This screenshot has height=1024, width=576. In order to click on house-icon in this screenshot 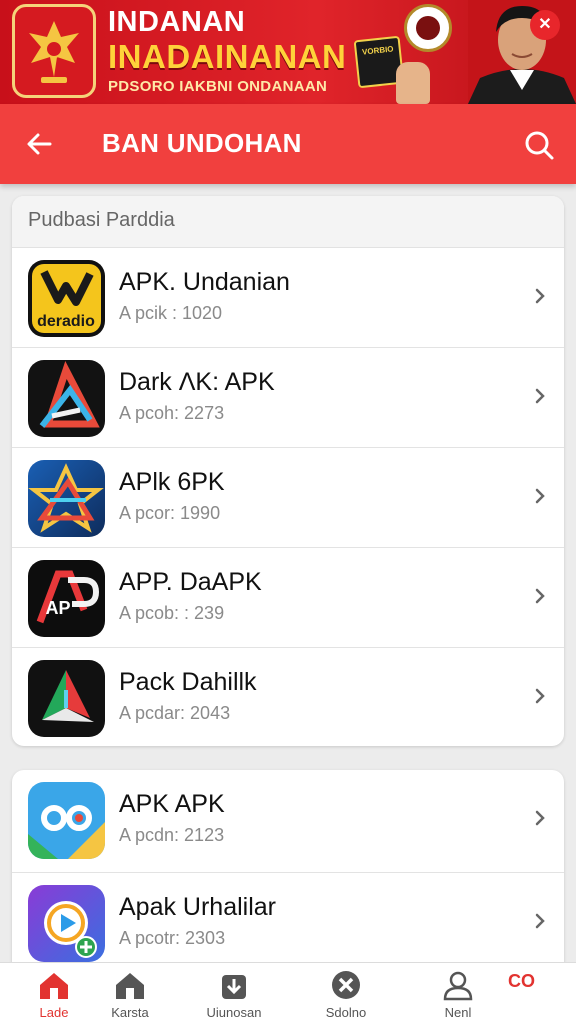, I will do `click(130, 986)`.